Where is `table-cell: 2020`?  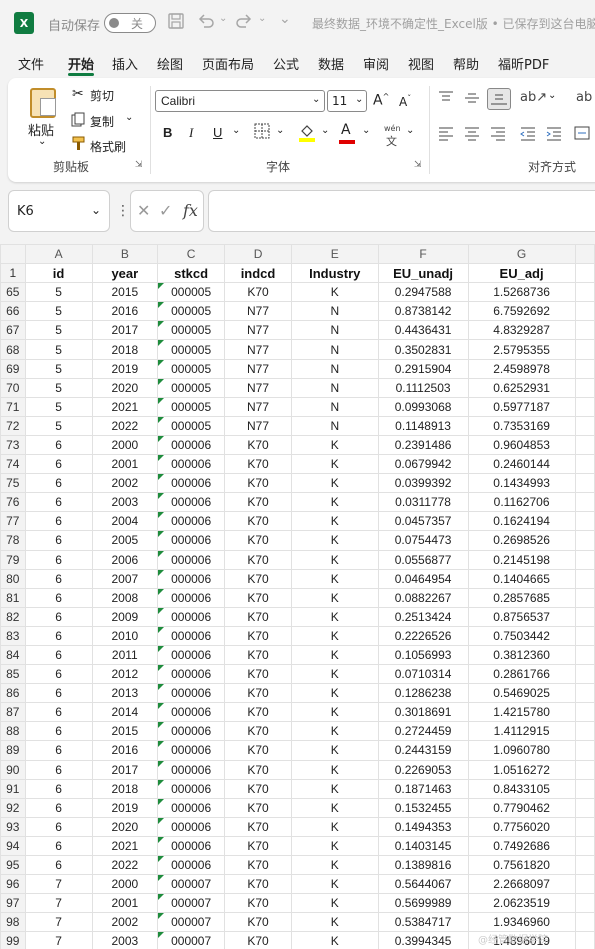 table-cell: 2020 is located at coordinates (125, 387).